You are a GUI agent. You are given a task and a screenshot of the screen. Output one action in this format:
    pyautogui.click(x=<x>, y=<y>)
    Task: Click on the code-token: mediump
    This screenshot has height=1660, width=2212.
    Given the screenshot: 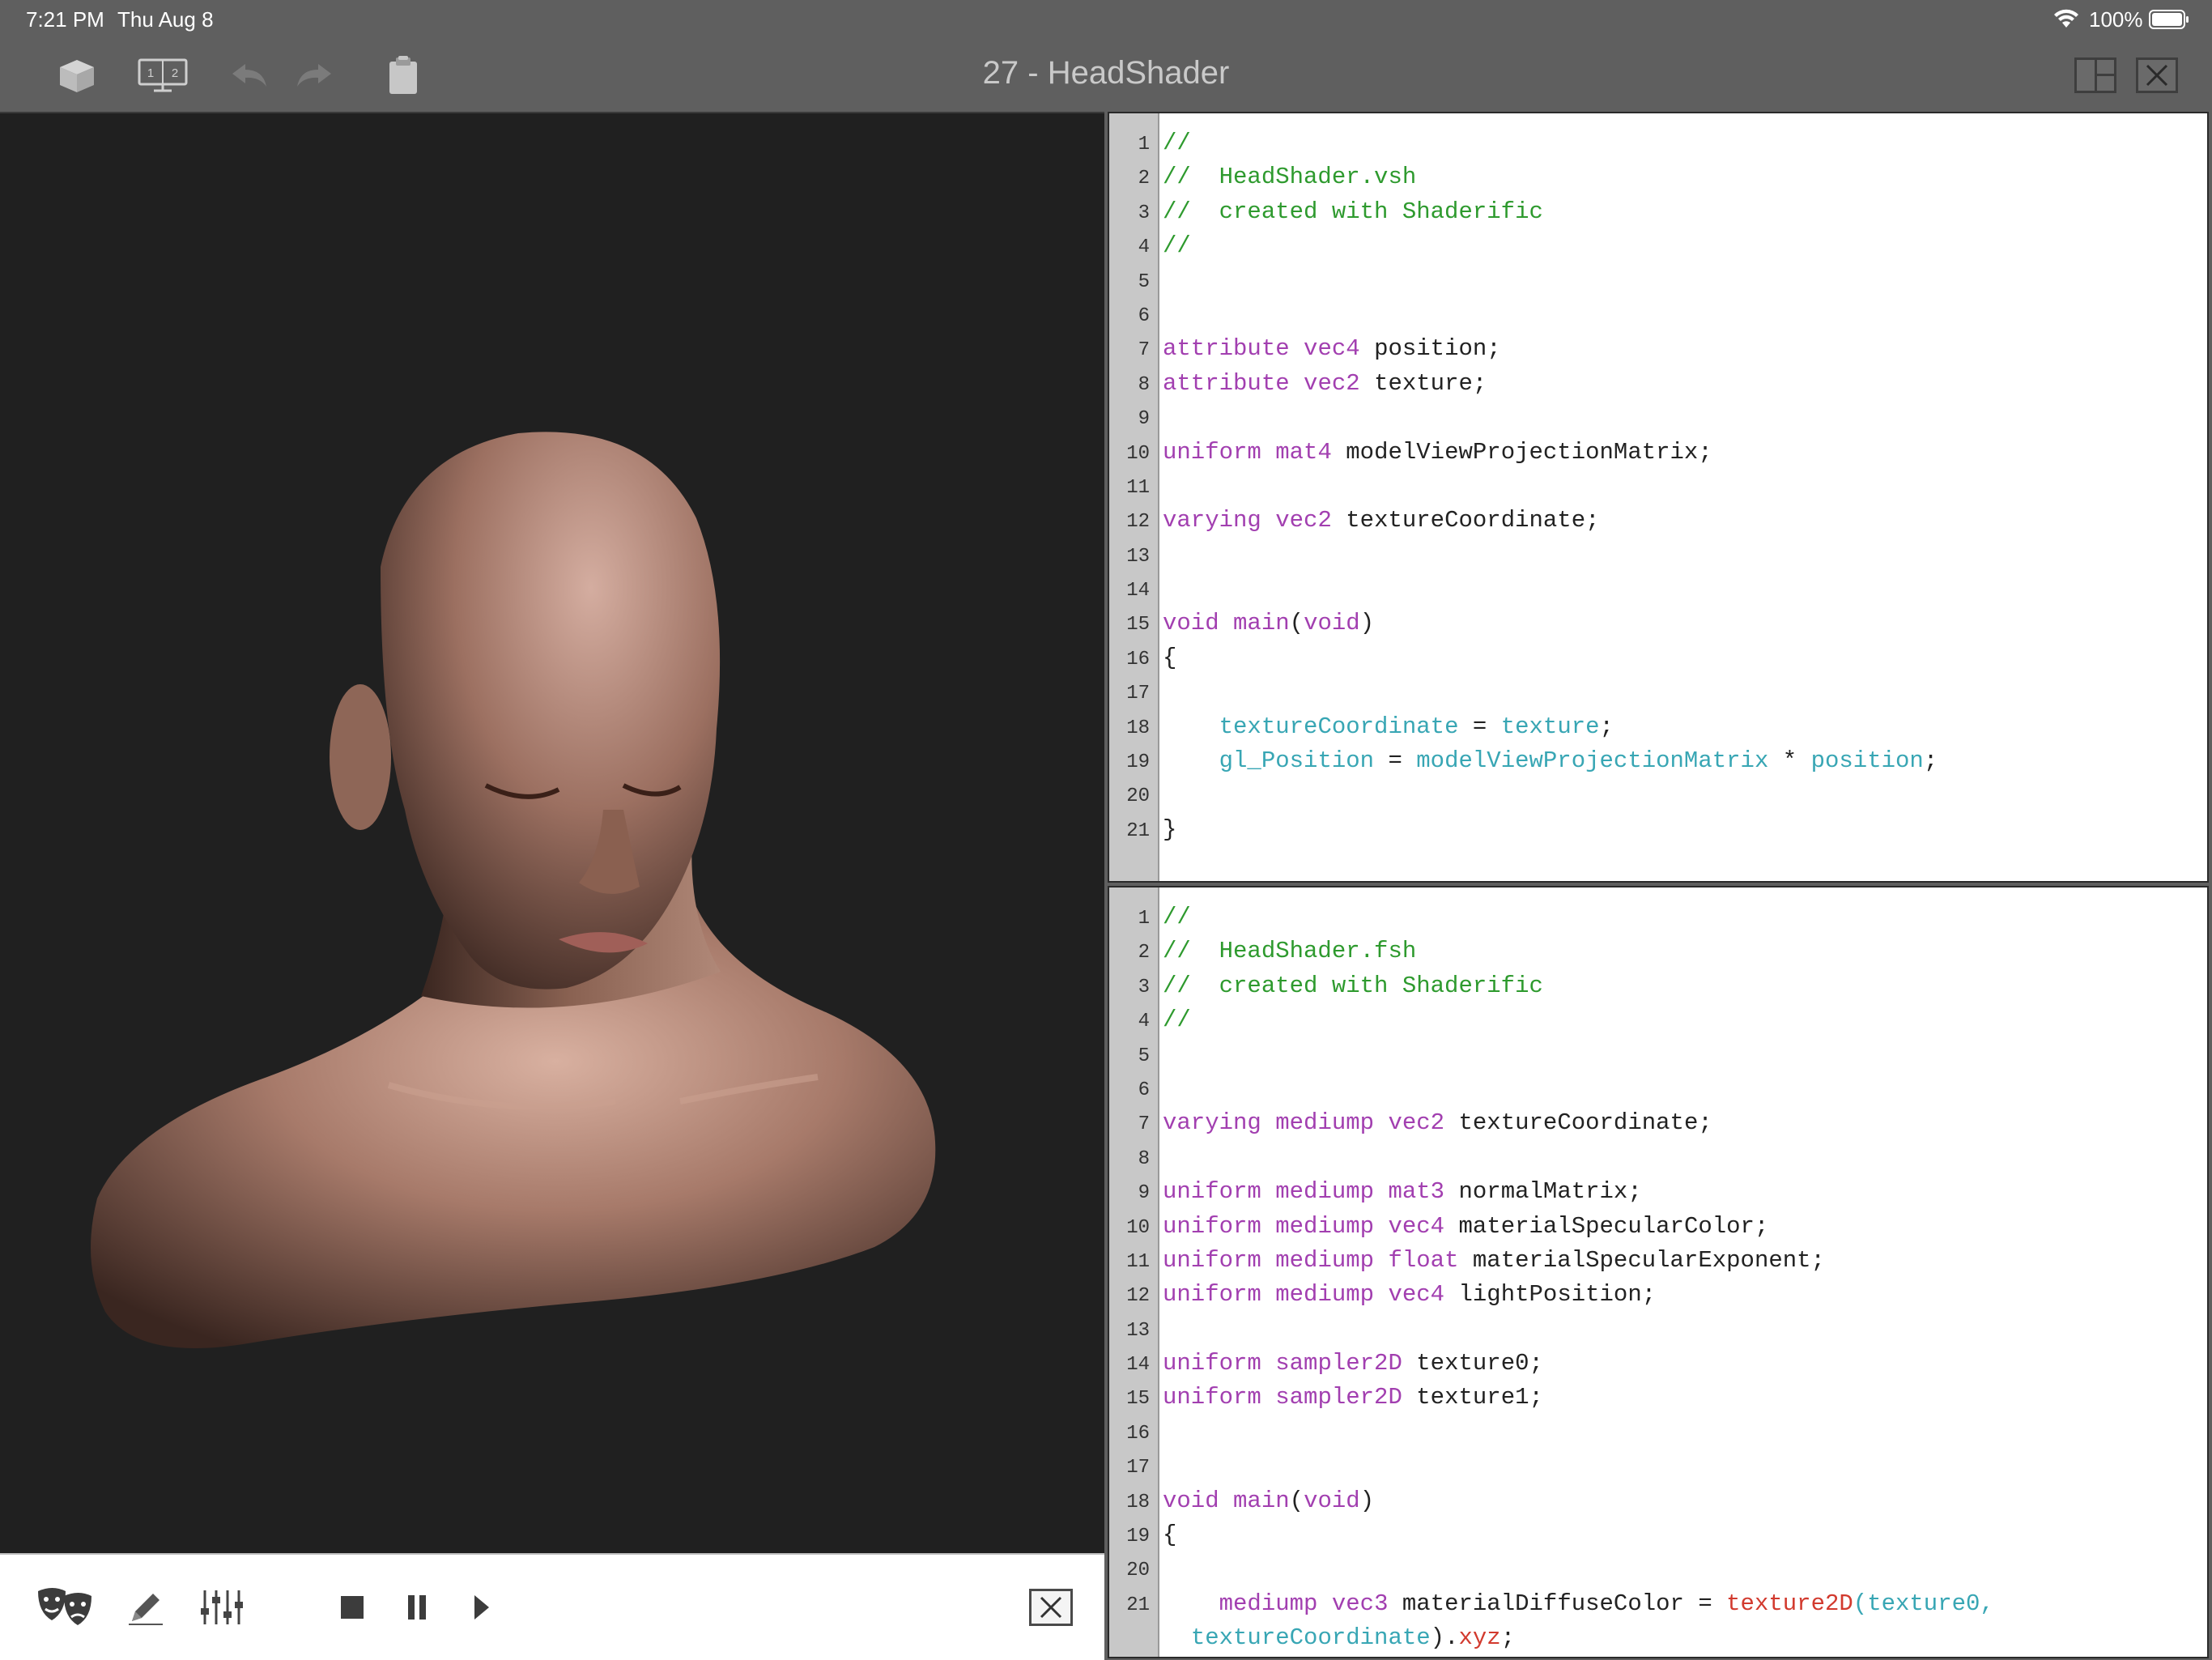 What is the action you would take?
    pyautogui.click(x=1269, y=1603)
    